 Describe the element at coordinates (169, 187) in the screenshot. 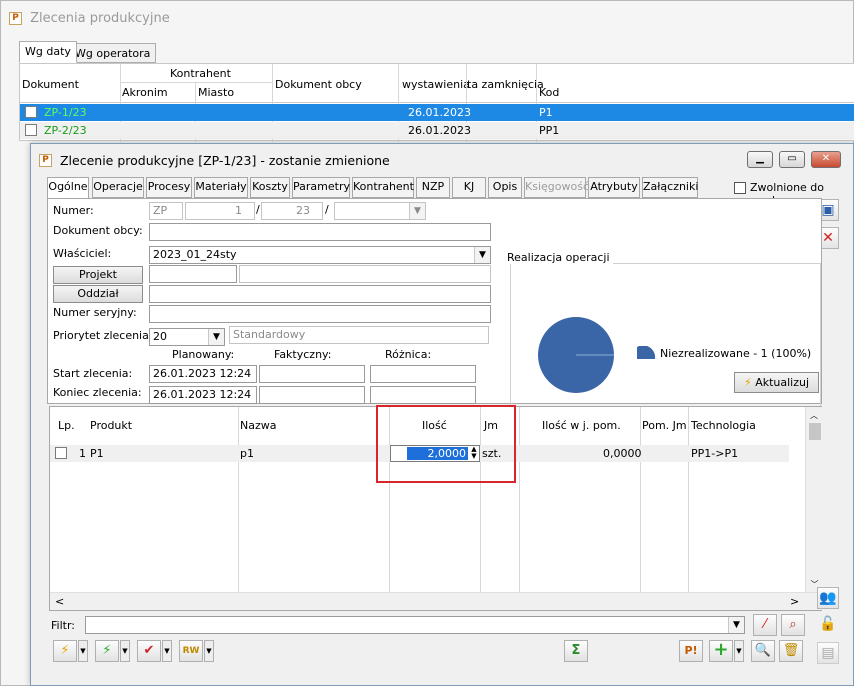

I see `tab-procesy: Procesy` at that location.